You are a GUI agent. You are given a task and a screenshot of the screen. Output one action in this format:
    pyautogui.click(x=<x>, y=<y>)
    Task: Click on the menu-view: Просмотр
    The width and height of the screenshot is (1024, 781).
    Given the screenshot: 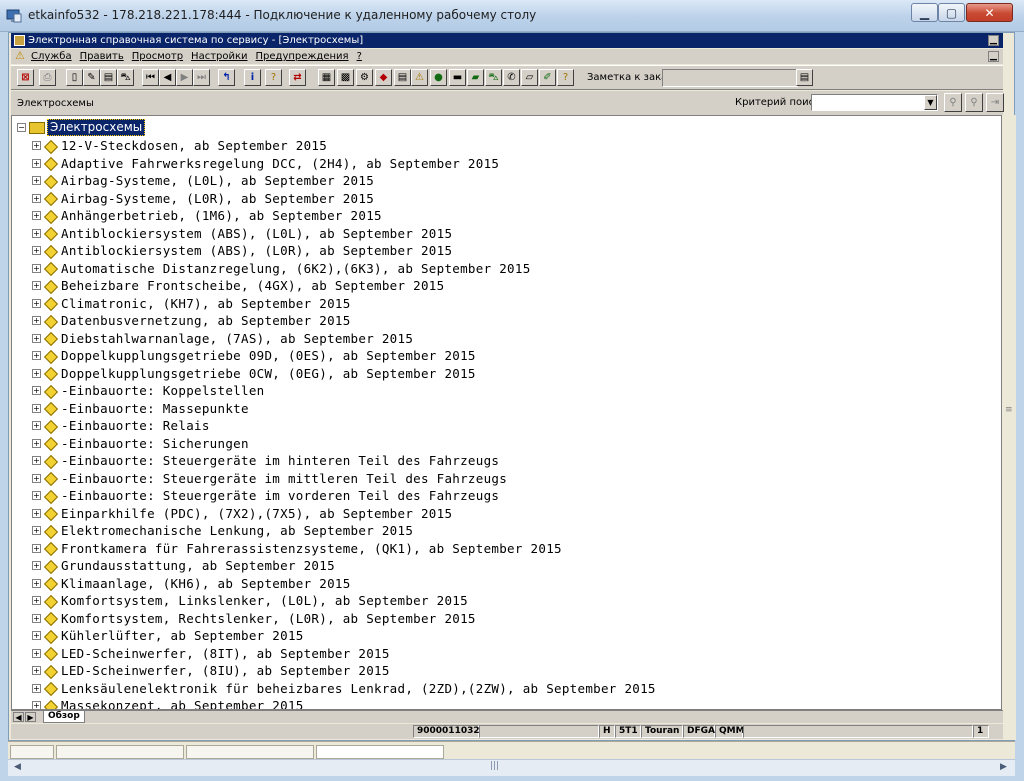 What is the action you would take?
    pyautogui.click(x=157, y=56)
    